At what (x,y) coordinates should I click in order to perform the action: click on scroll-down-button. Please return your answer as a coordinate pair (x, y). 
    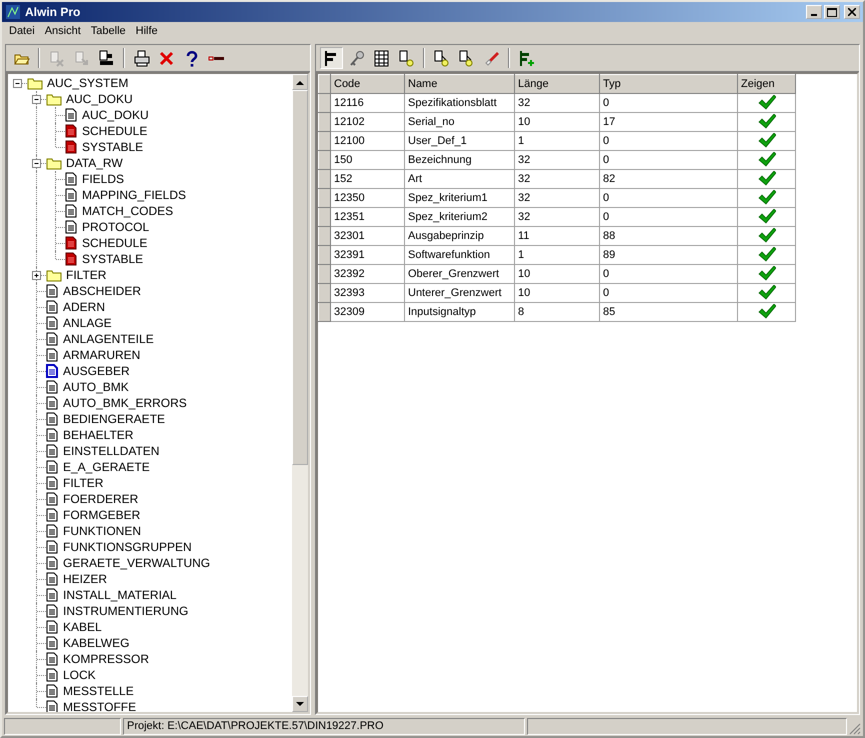
    Looking at the image, I should click on (300, 704).